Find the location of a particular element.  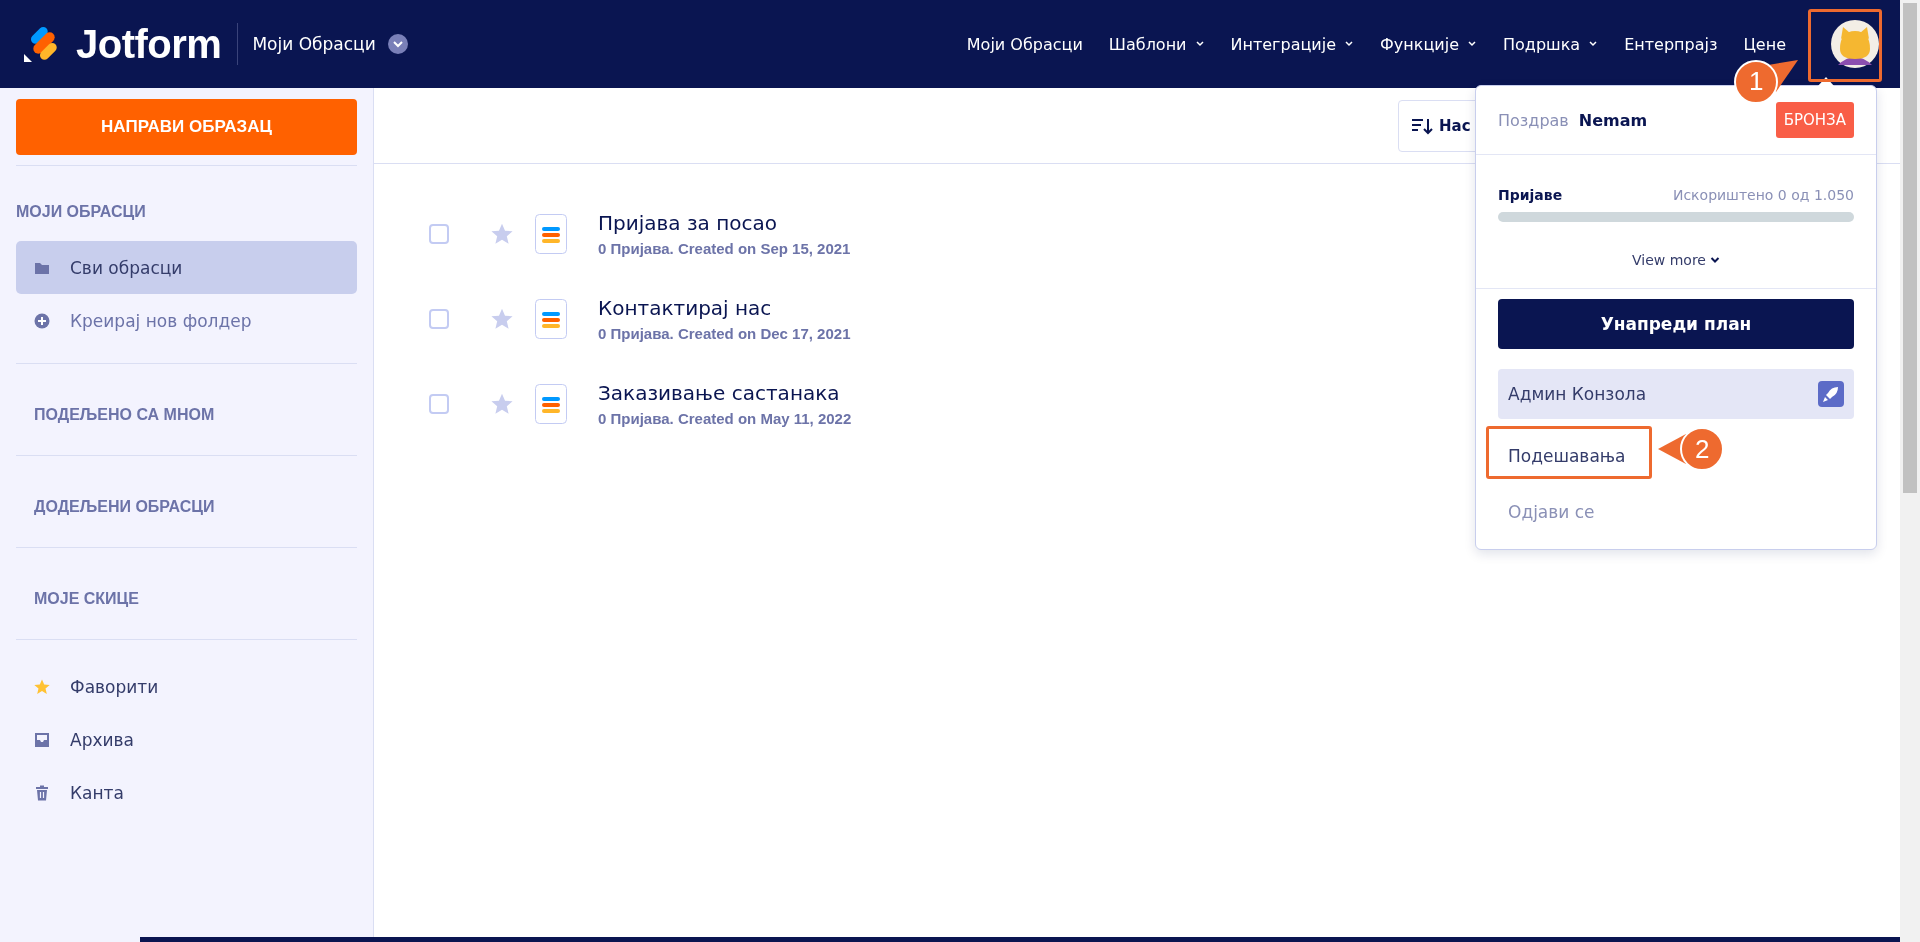

usage-label: Пријаве is located at coordinates (1530, 195).